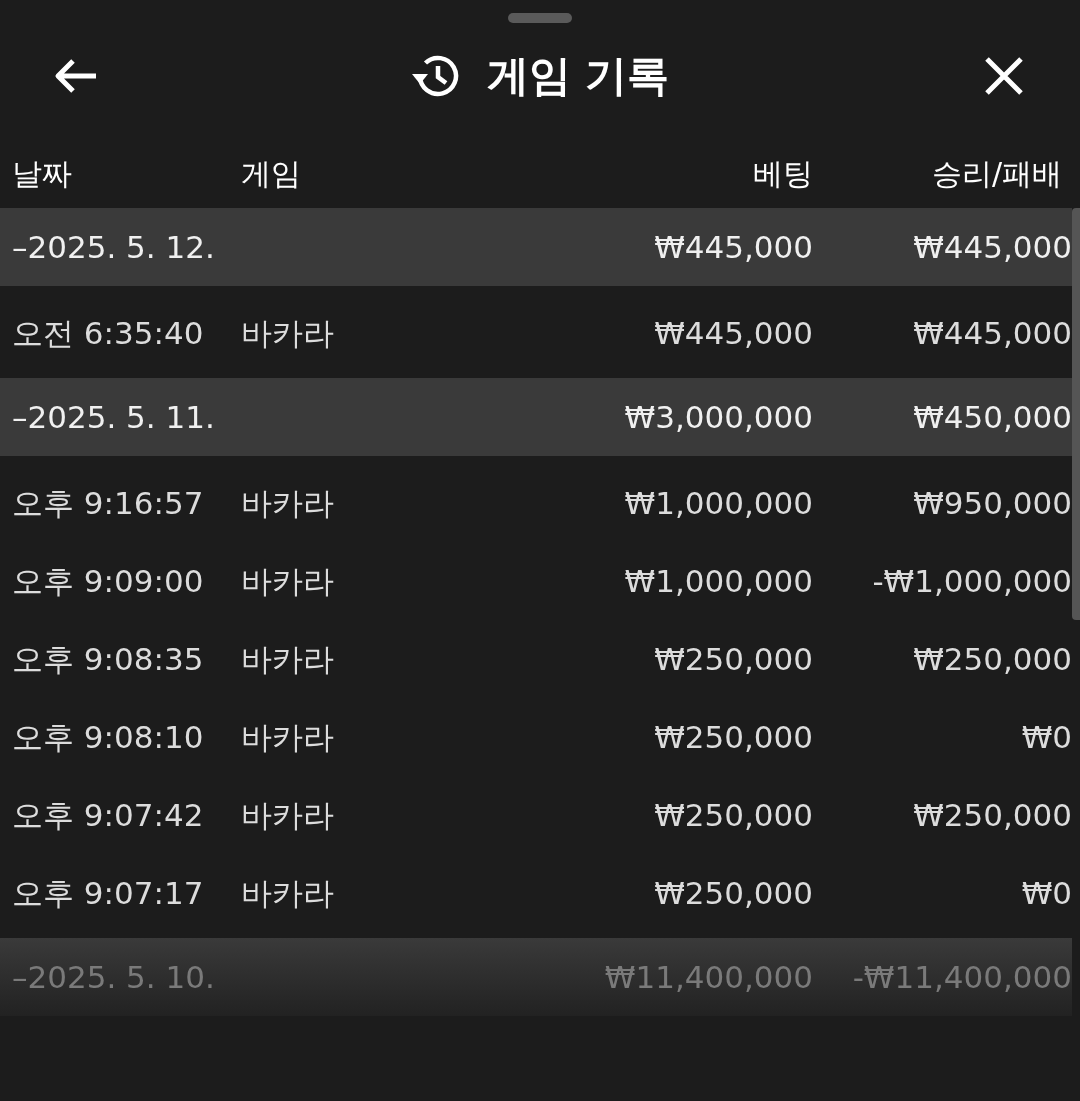 The height and width of the screenshot is (1101, 1080). I want to click on dialog-title: 게임 기록, so click(578, 76).